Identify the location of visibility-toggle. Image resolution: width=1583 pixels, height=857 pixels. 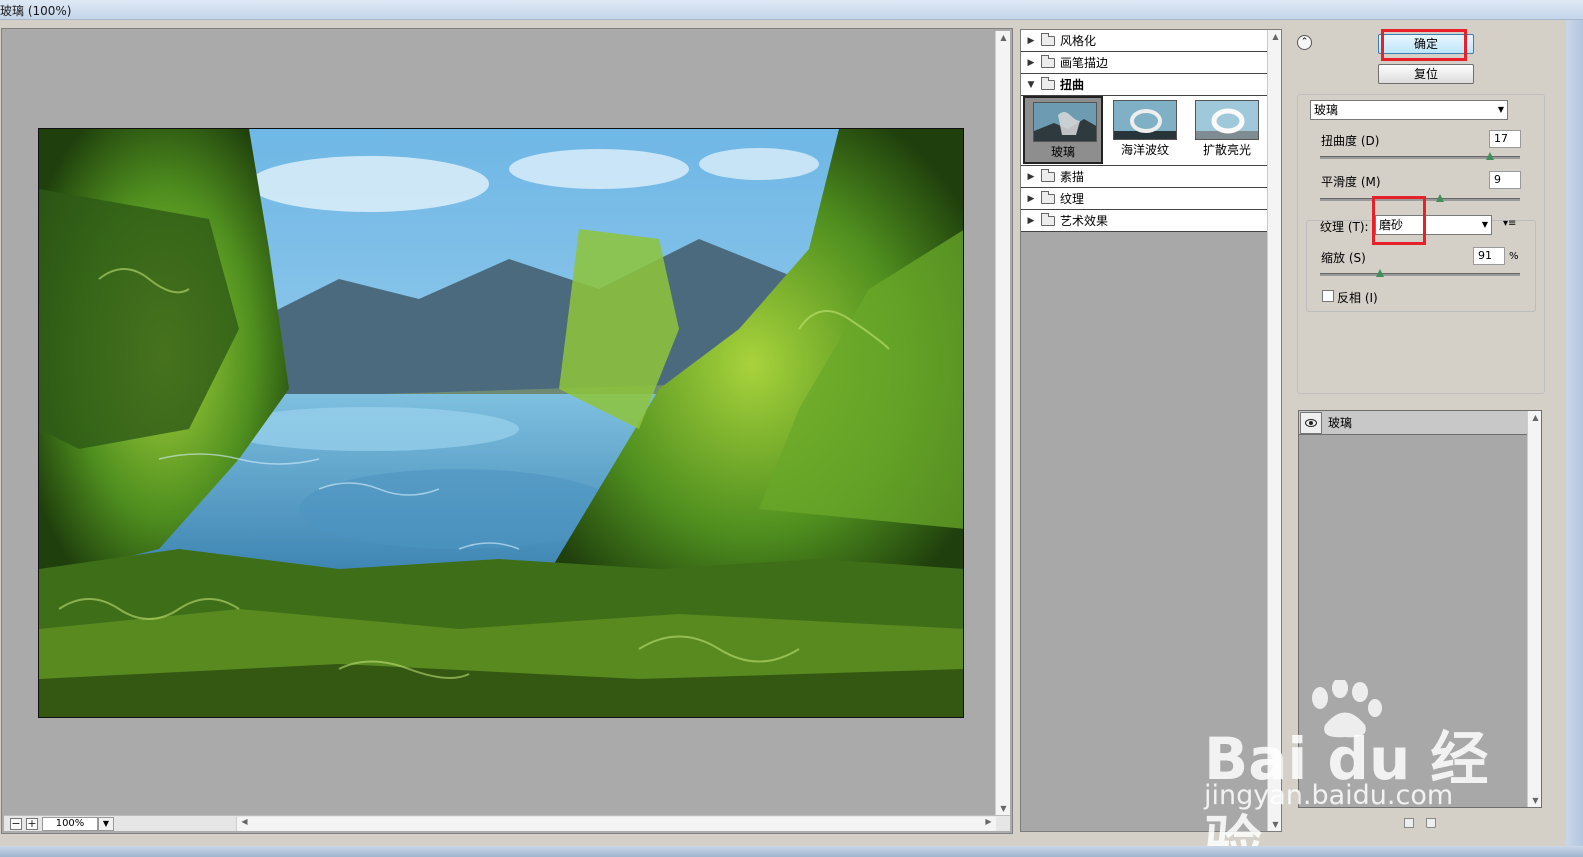
(1311, 422).